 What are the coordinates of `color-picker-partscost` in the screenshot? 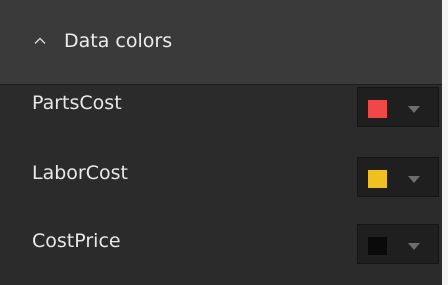 It's located at (398, 107).